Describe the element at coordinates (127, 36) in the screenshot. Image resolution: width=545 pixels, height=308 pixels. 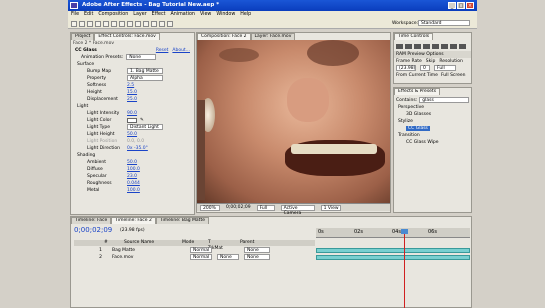
I see `tab-effect-controls: Effect Controls: Face.mov` at that location.